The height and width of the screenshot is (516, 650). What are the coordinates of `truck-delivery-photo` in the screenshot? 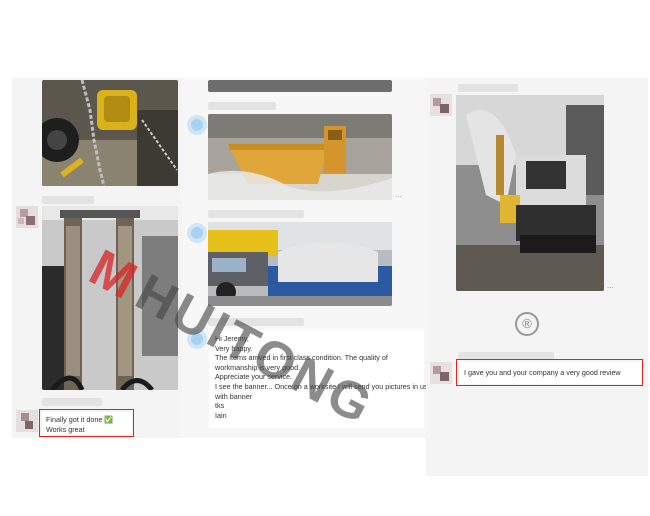 It's located at (300, 264).